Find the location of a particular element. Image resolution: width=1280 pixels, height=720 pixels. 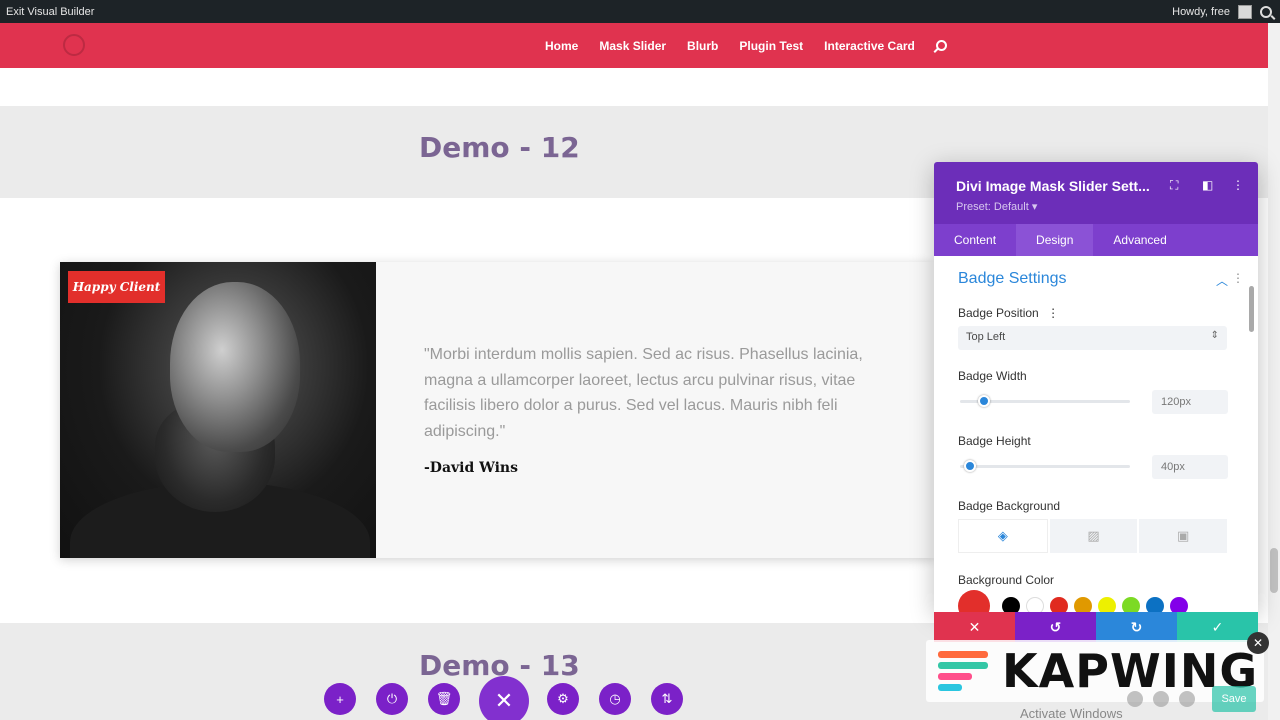

power-icon: ⏻ is located at coordinates (392, 699).